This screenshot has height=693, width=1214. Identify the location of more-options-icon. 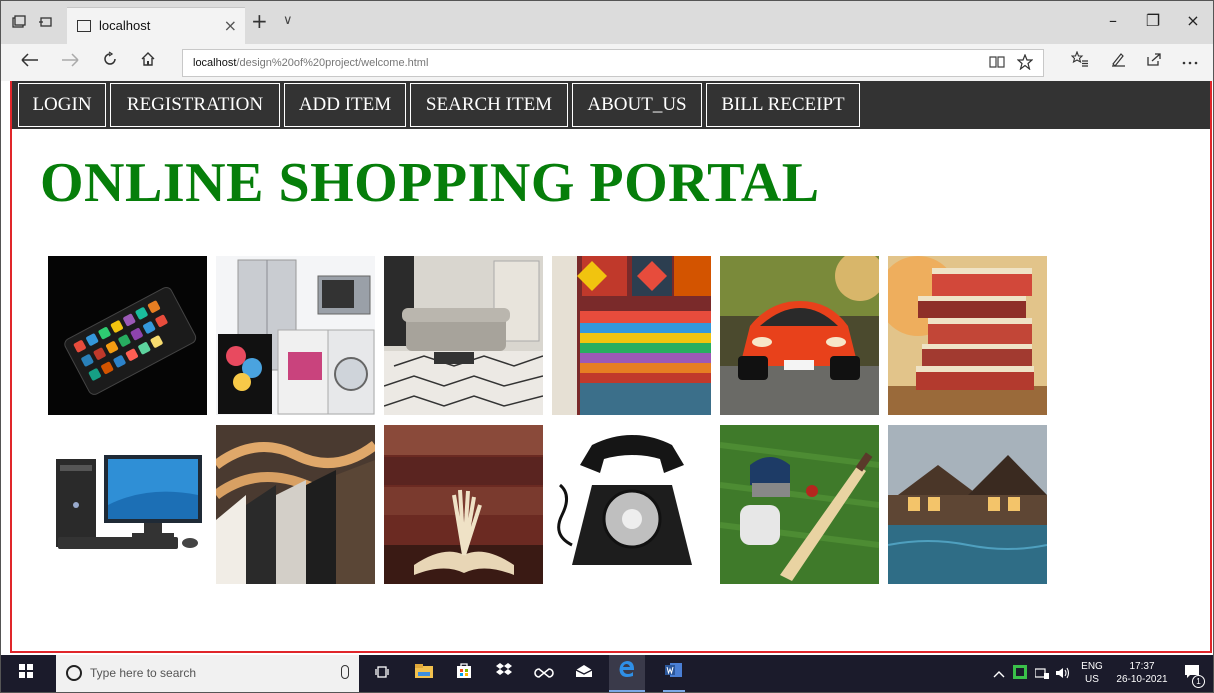
(1190, 60).